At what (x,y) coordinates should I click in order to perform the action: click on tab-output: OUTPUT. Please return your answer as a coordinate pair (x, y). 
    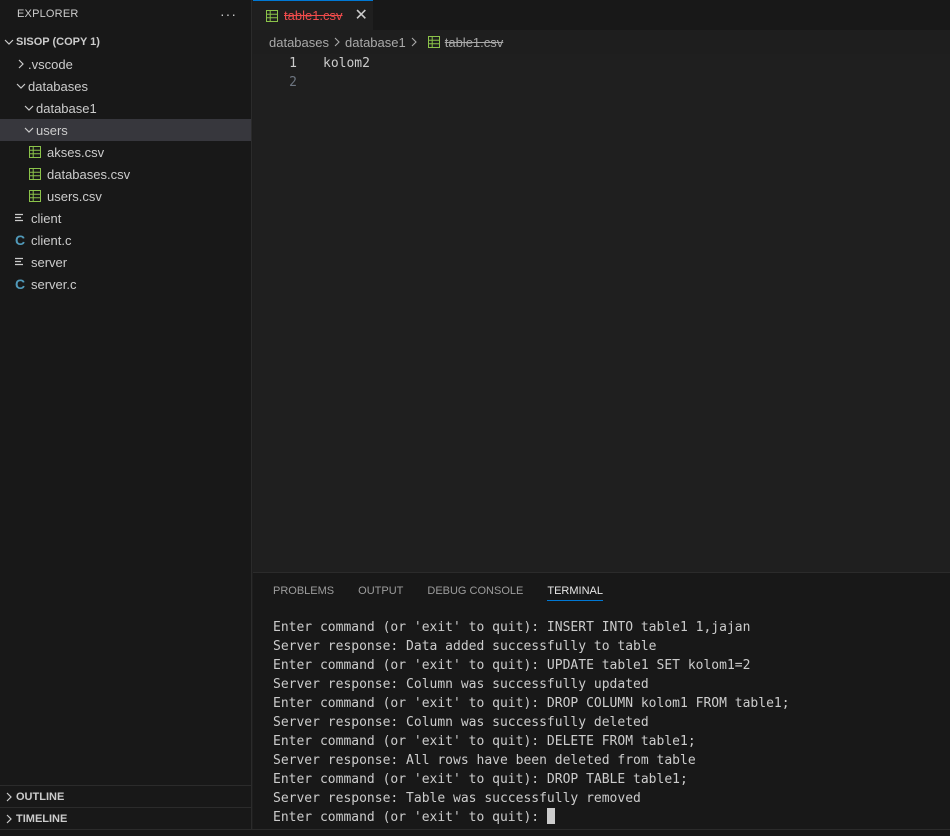
    Looking at the image, I should click on (380, 591).